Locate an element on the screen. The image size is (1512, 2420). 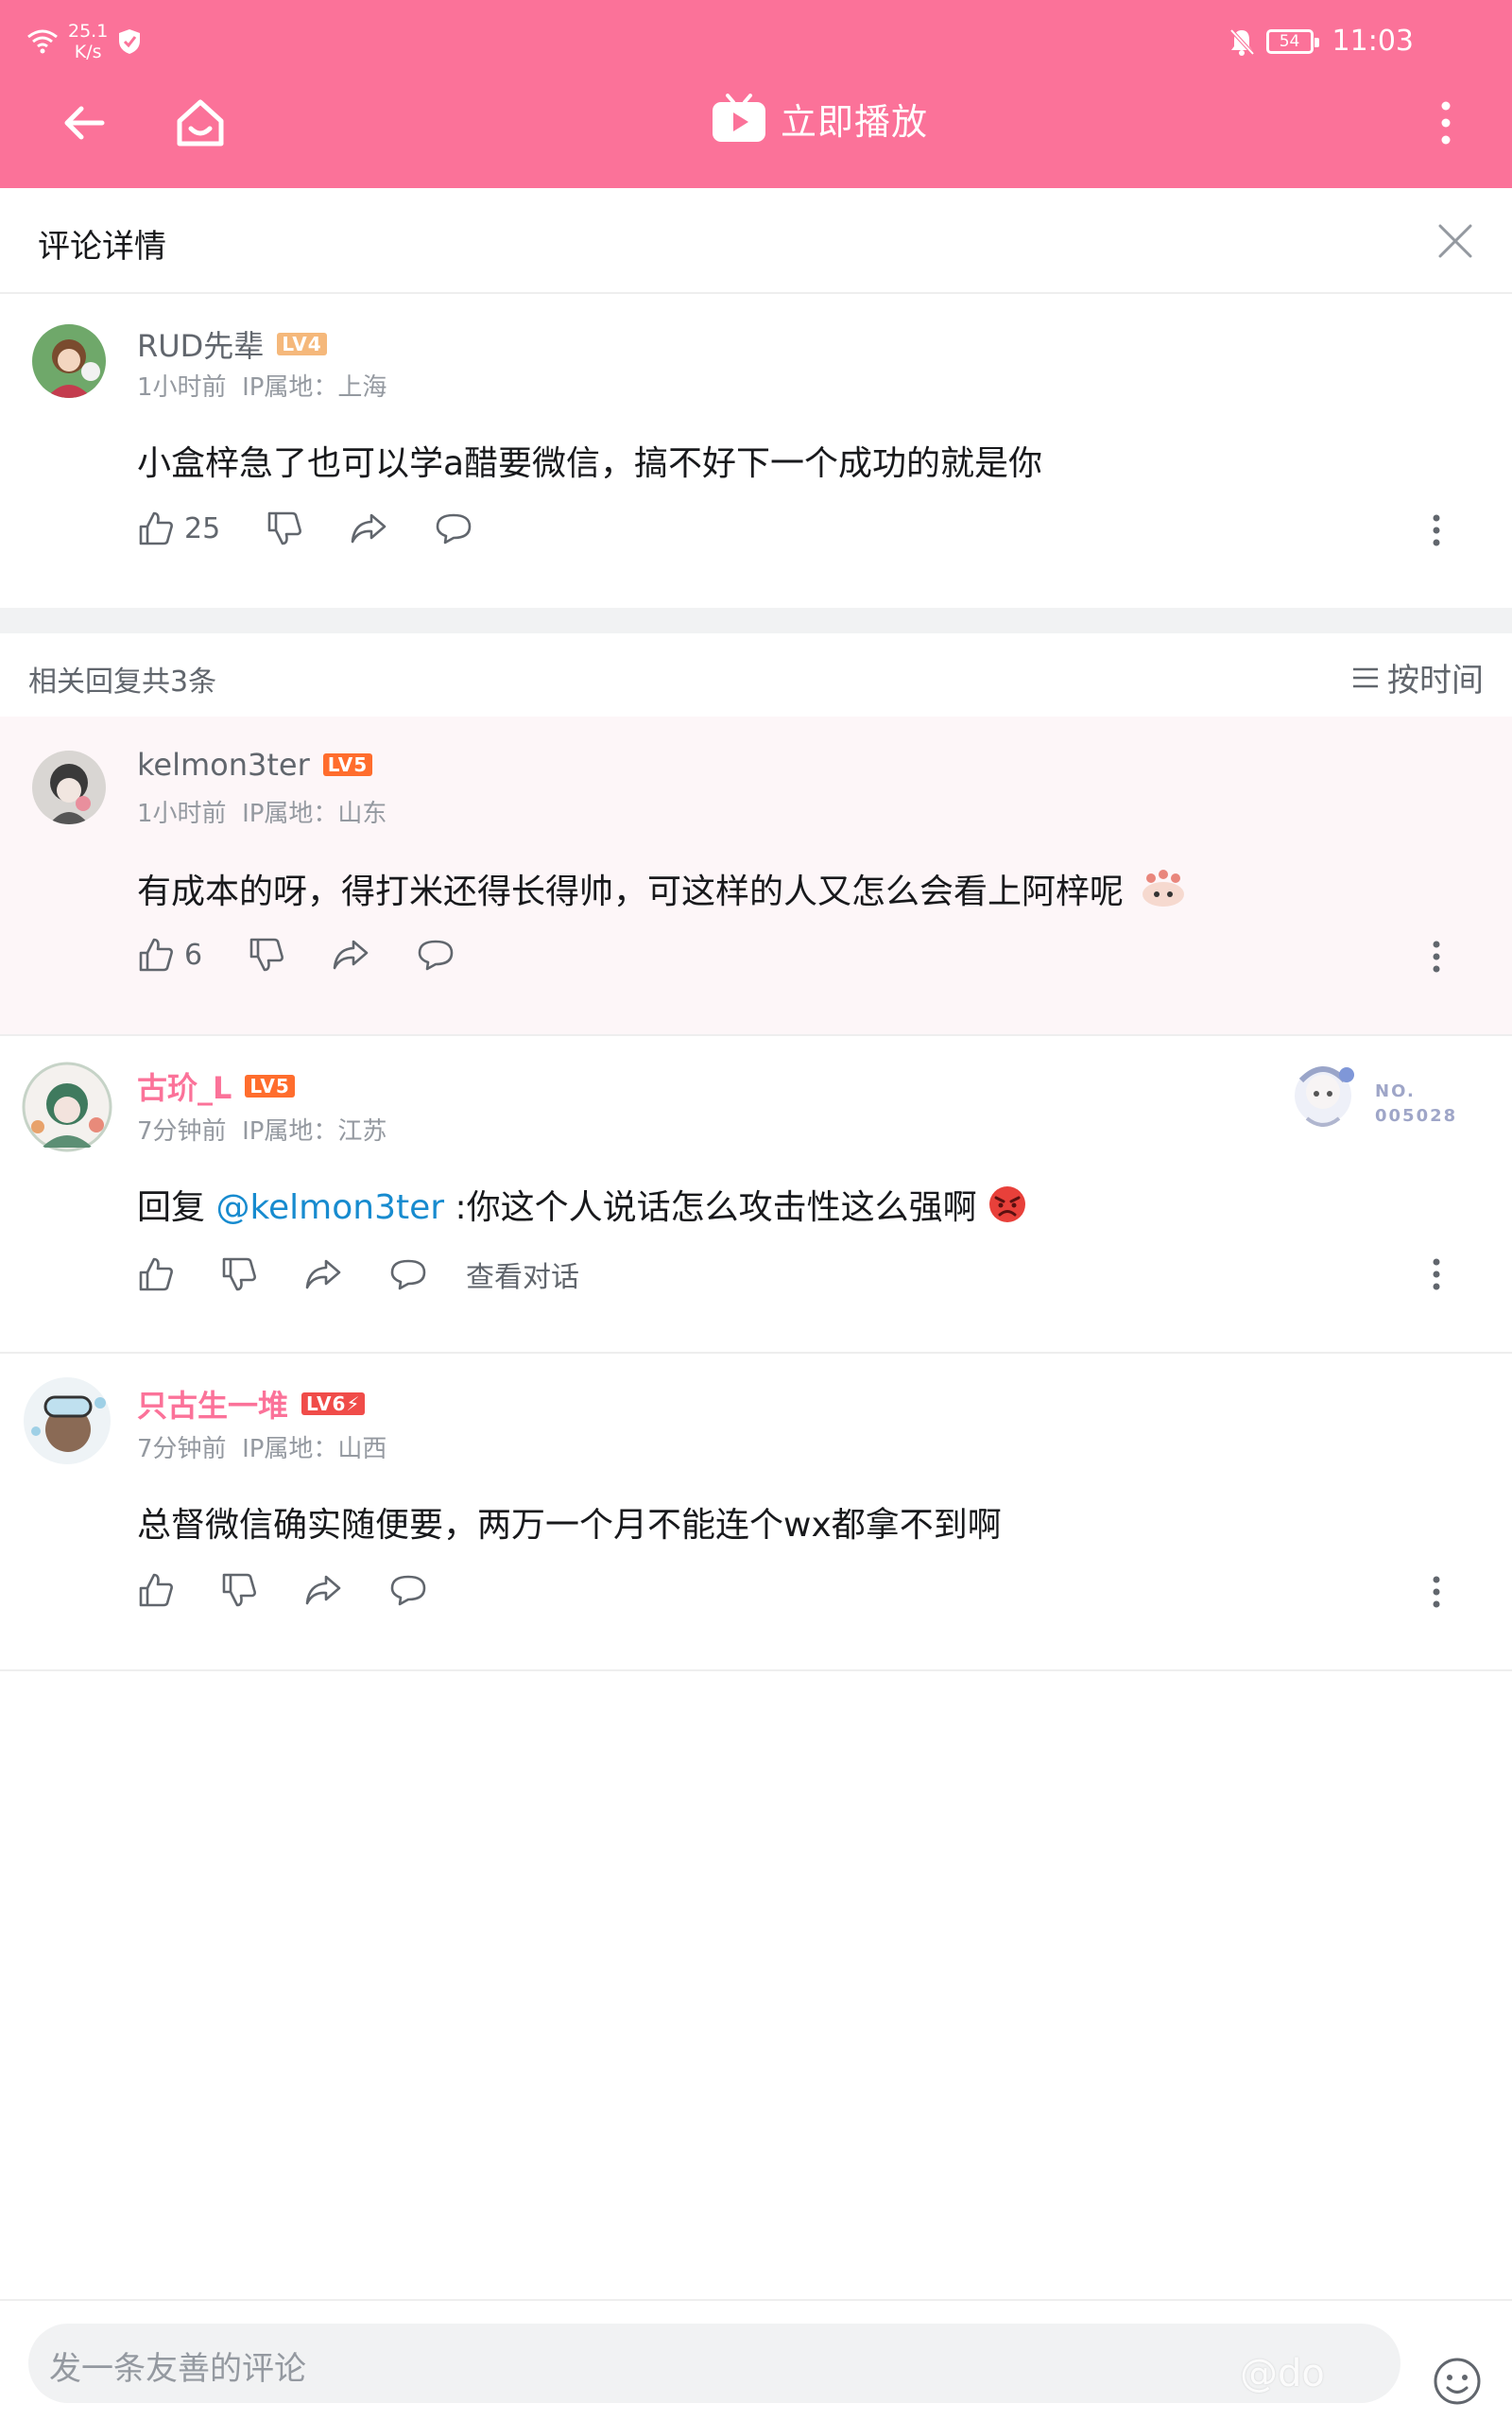
status-bar-left: 25.1 K/s is located at coordinates (84, 41).